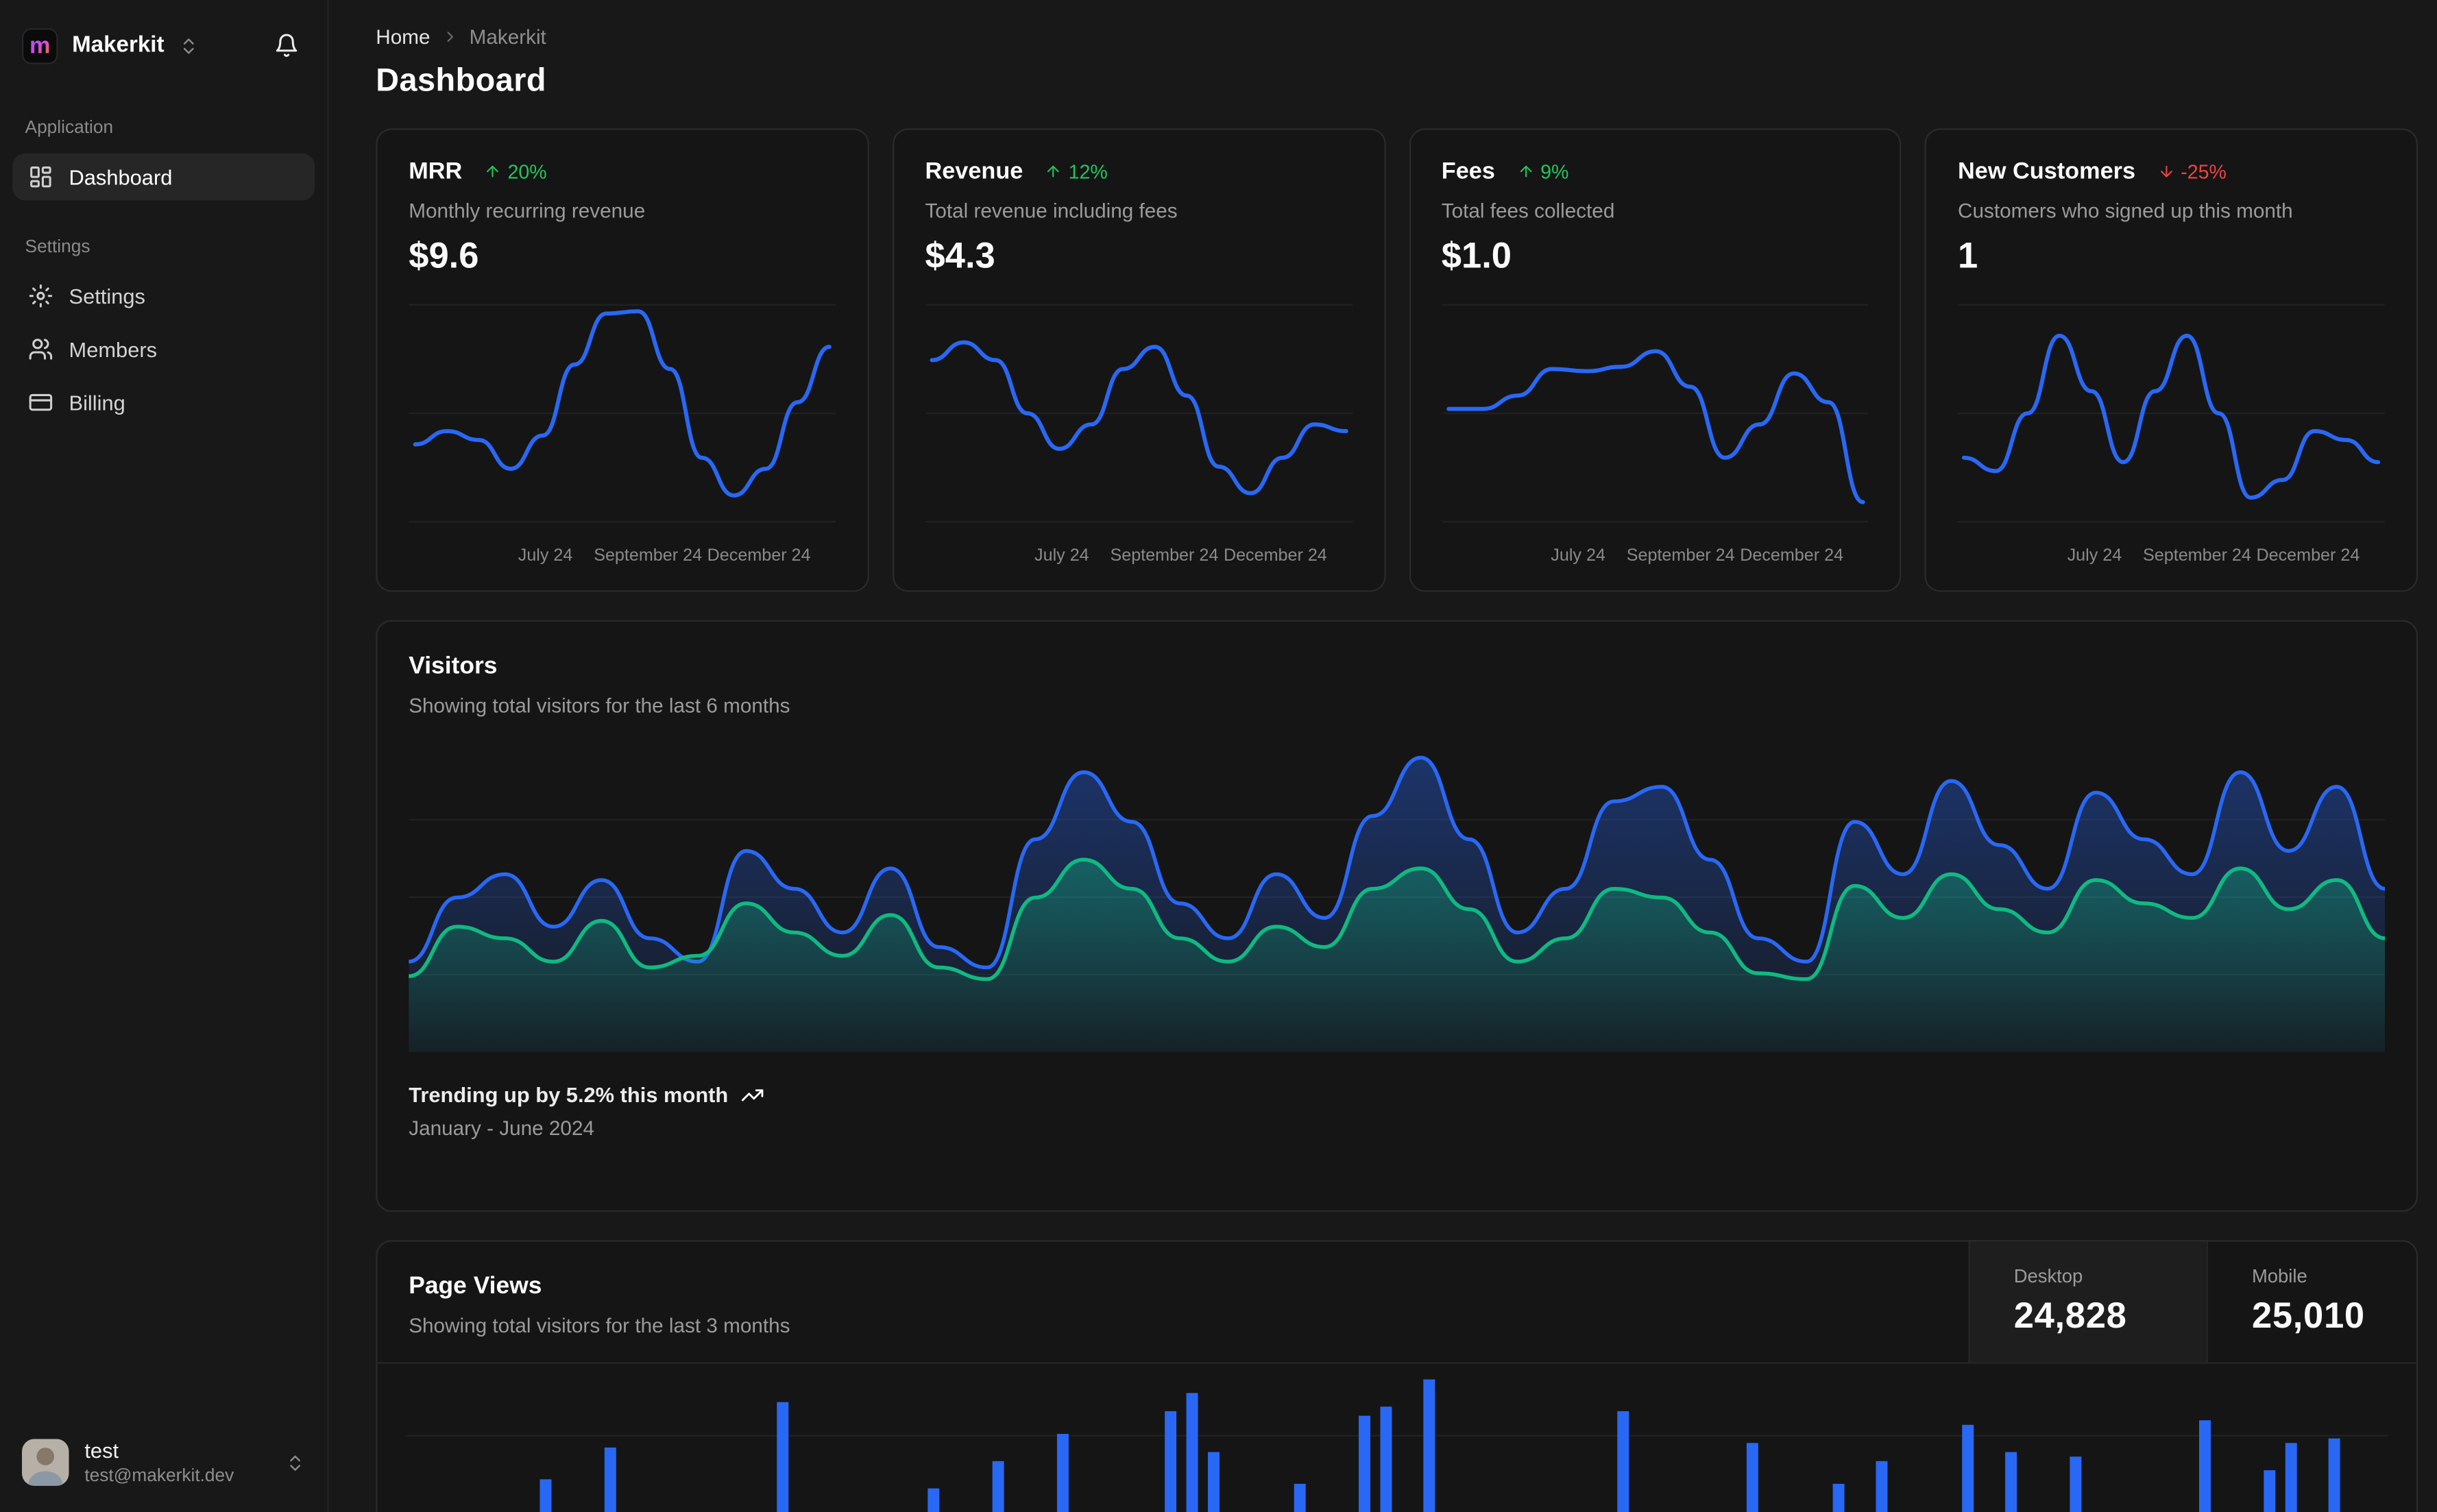 Image resolution: width=2437 pixels, height=1512 pixels. I want to click on workspace-row: m Makerkit, so click(163, 46).